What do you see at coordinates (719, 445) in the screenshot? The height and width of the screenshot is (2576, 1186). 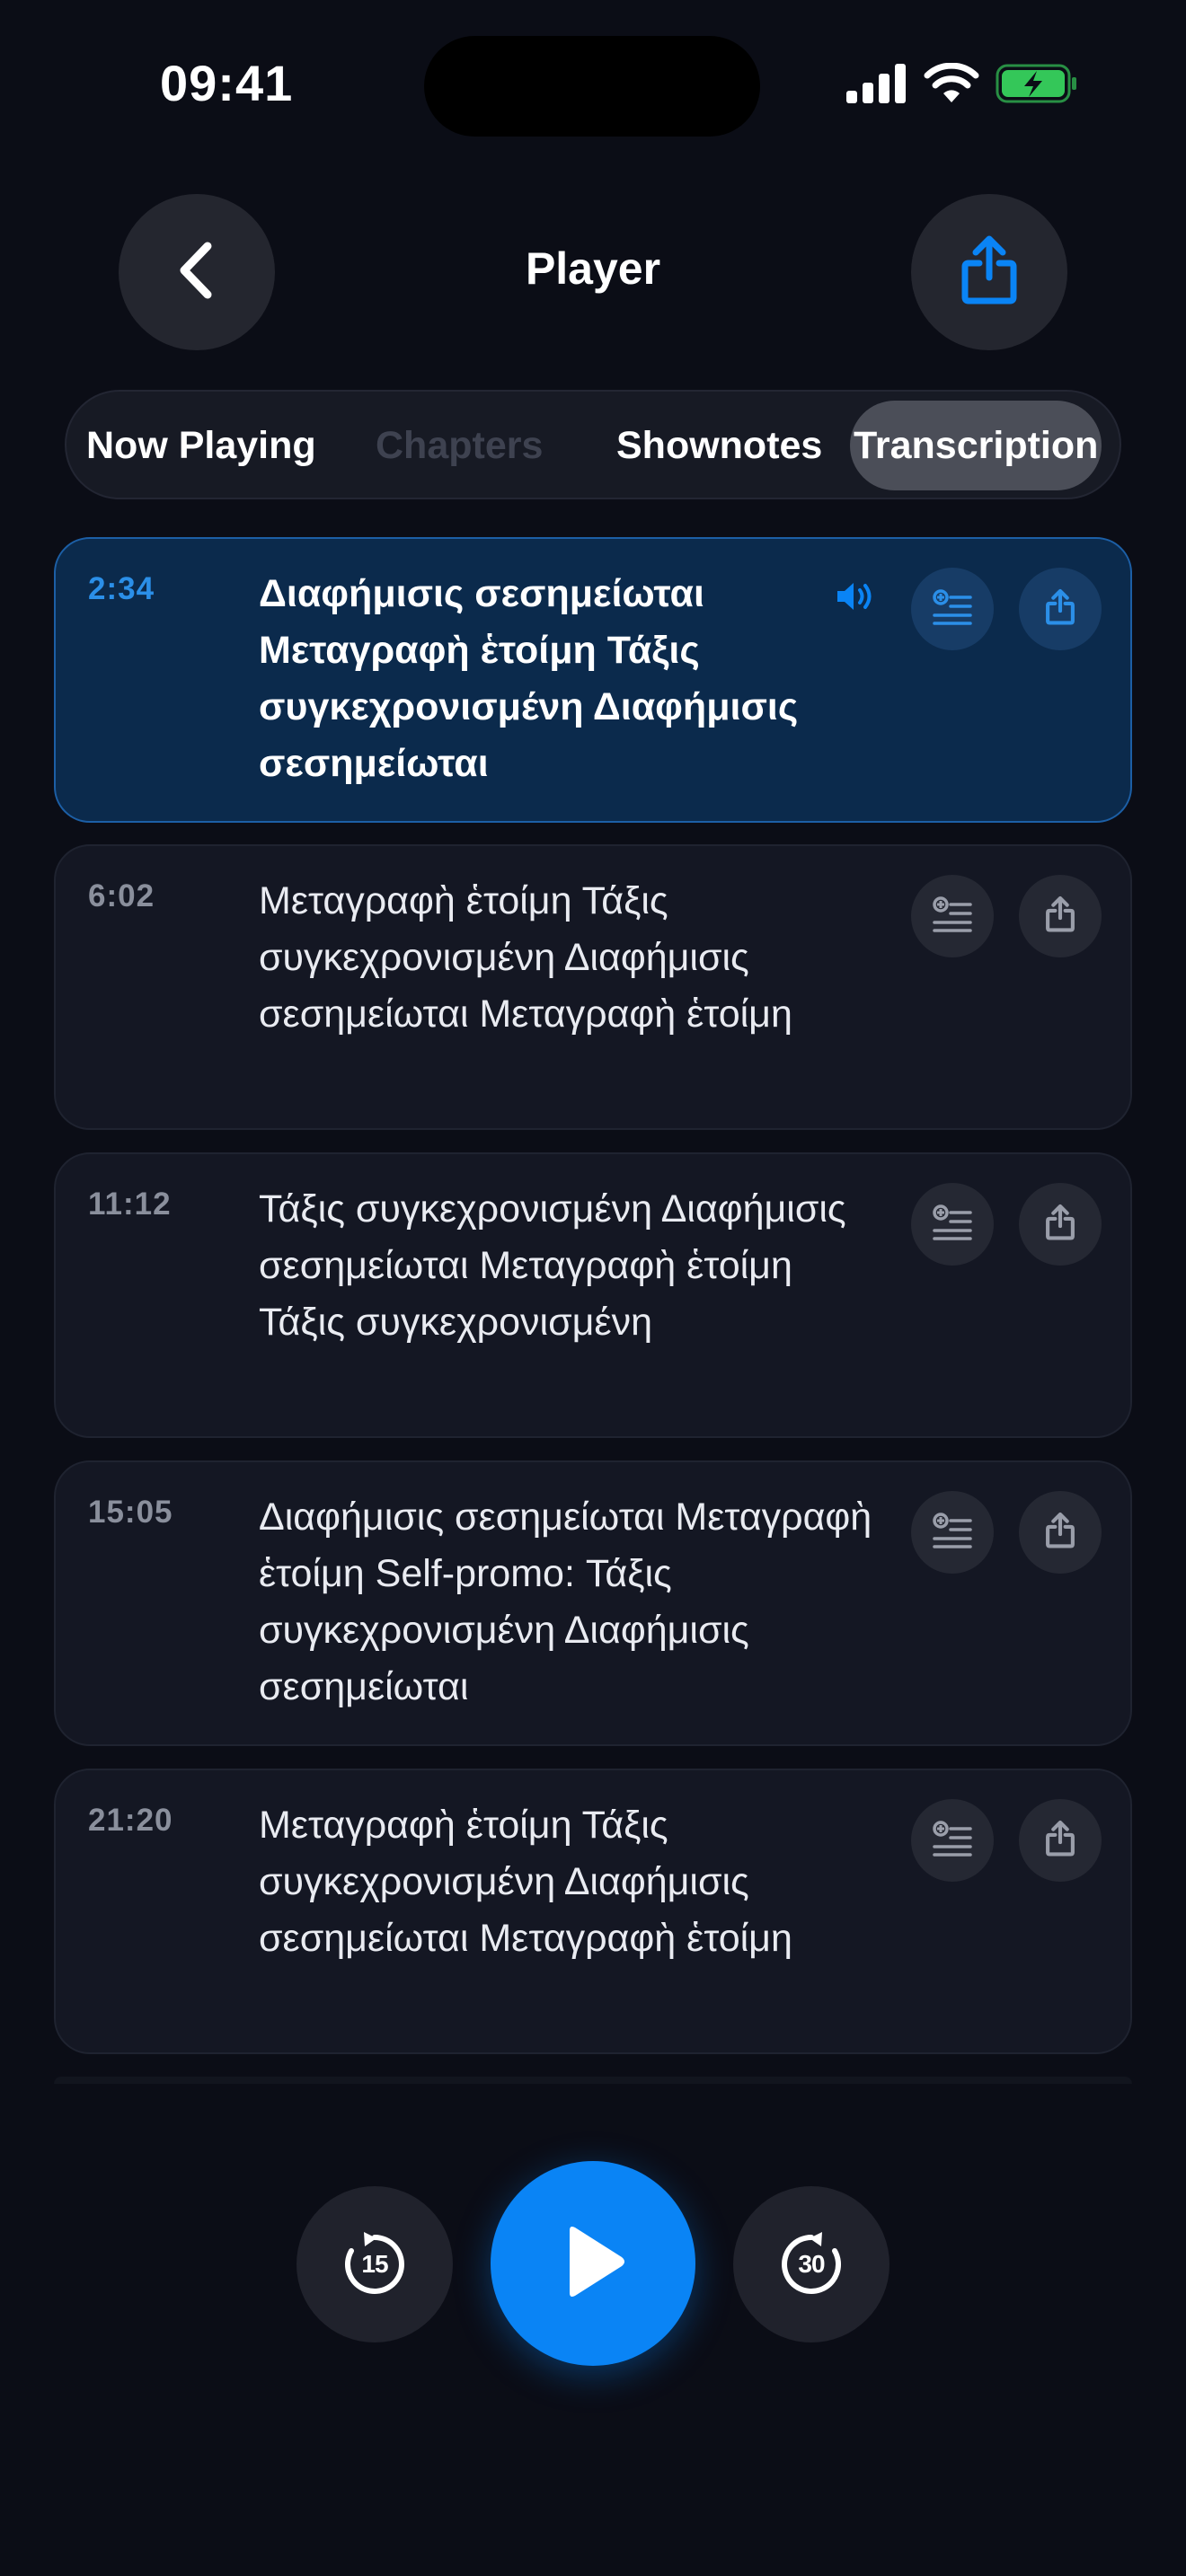 I see `tab-shownotes: Shownotes` at bounding box center [719, 445].